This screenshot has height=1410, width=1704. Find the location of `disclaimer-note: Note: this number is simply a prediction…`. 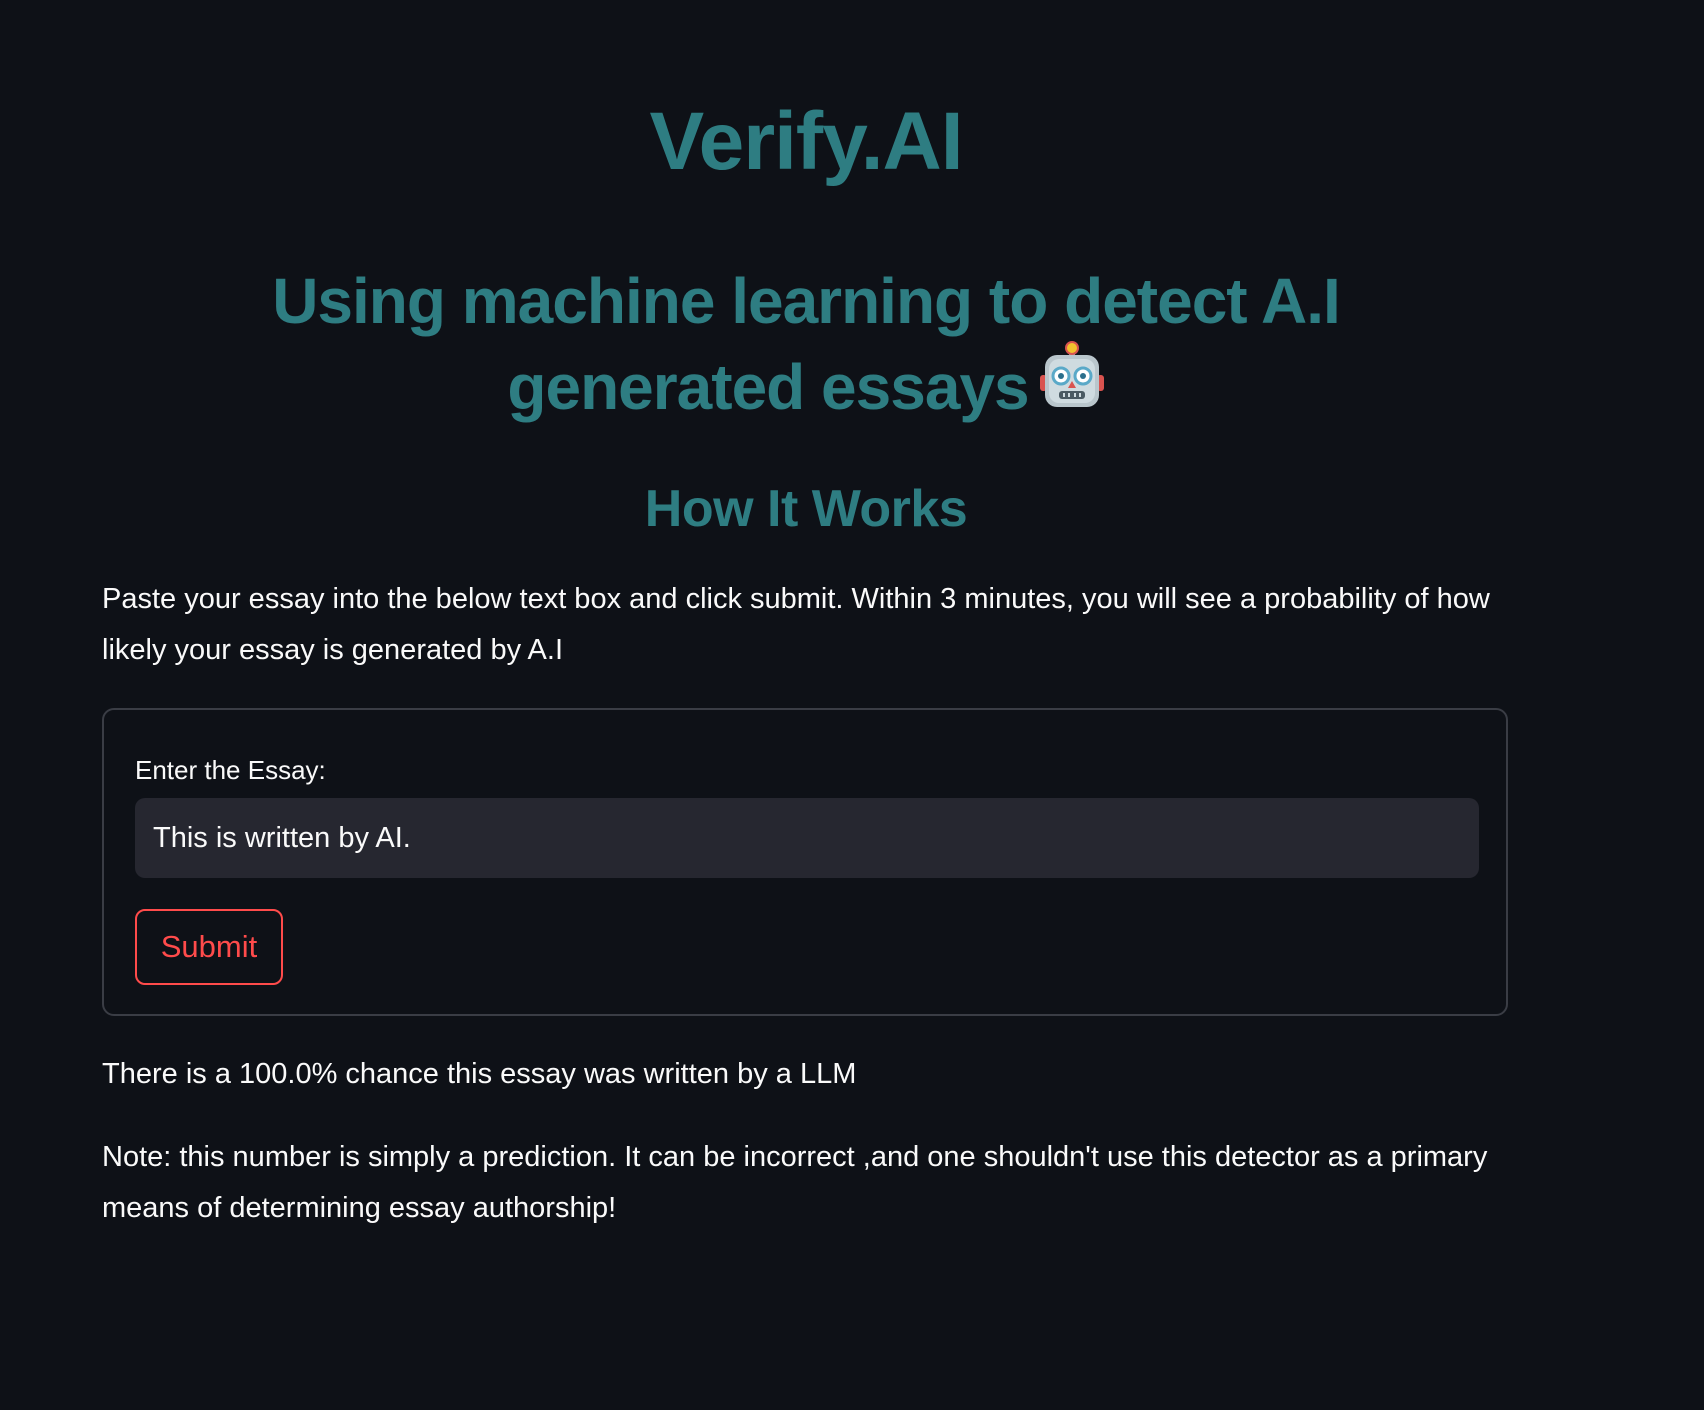

disclaimer-note: Note: this number is simply a prediction… is located at coordinates (795, 1182).